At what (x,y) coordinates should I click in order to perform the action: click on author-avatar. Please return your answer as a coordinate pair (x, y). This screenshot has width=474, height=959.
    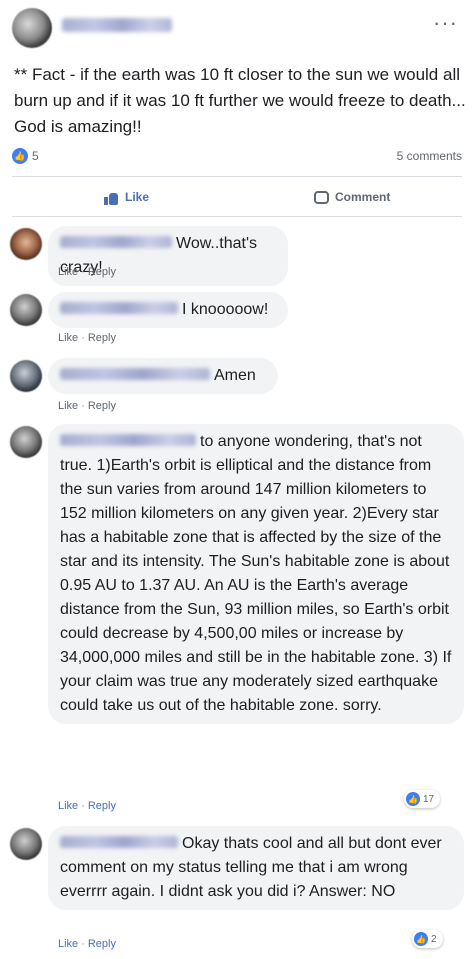
    Looking at the image, I should click on (32, 28).